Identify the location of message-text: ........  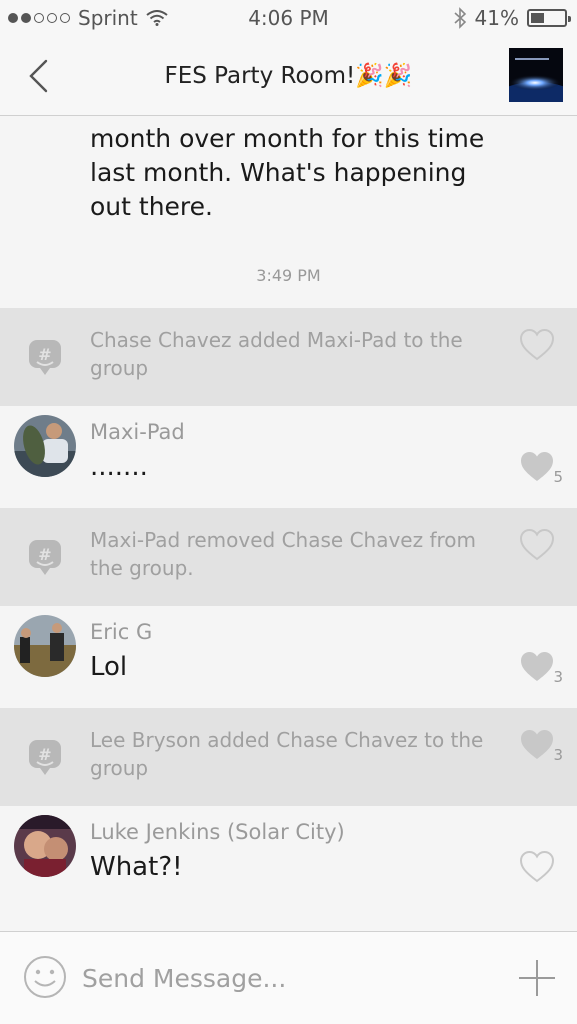
(119, 467).